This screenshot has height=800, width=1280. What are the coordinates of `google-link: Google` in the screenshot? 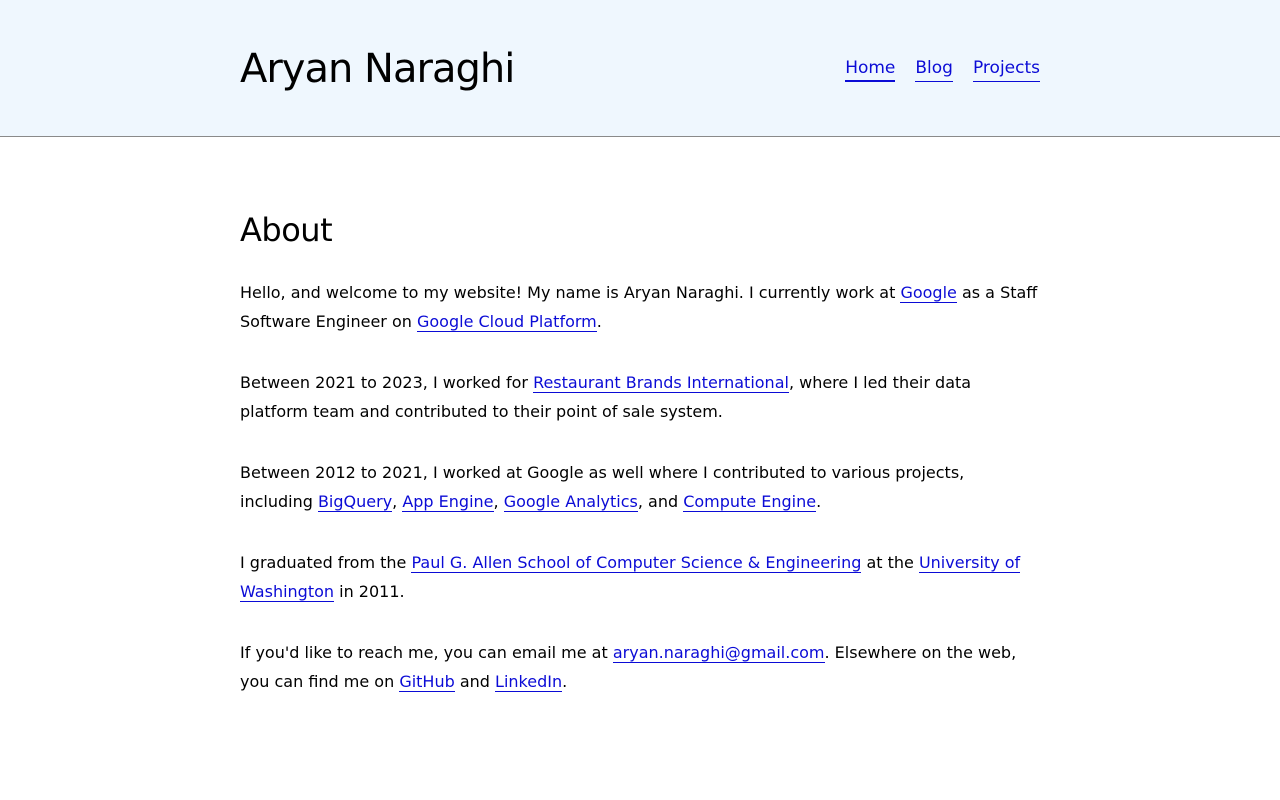 It's located at (928, 293).